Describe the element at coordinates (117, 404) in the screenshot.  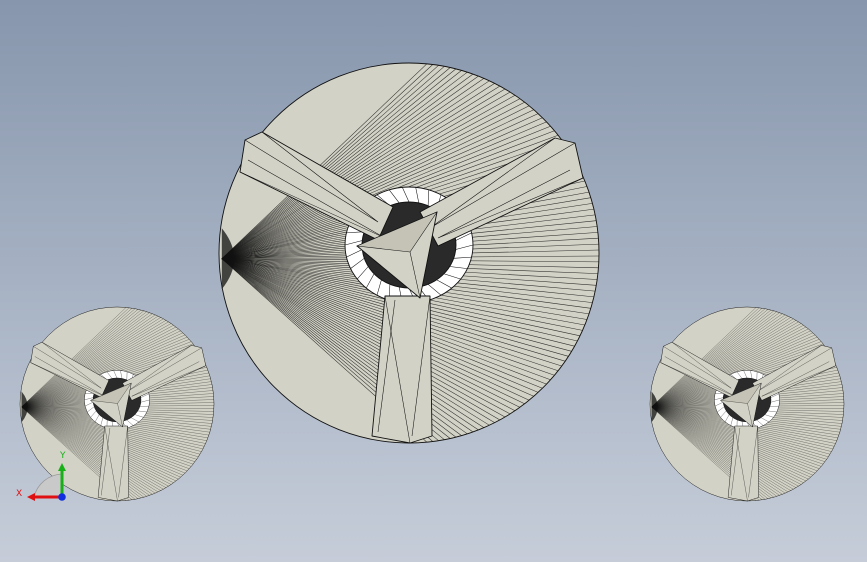
I see `part-view-small-left` at that location.